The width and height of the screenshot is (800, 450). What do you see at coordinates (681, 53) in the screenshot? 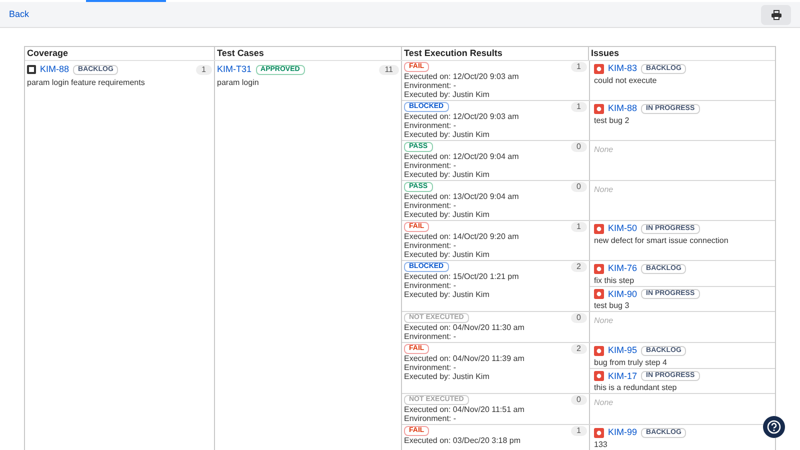
I see `column-header: Issues` at bounding box center [681, 53].